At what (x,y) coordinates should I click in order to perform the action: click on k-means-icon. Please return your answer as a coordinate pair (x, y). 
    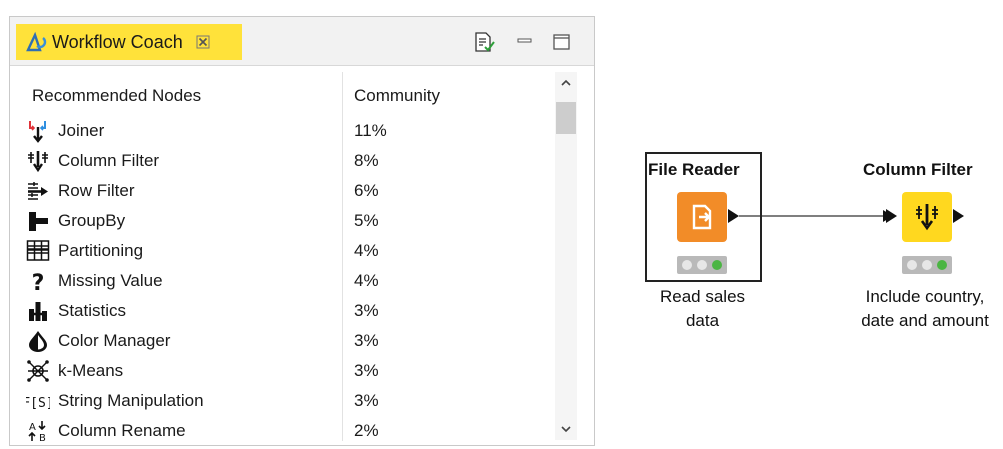
    Looking at the image, I should click on (38, 371).